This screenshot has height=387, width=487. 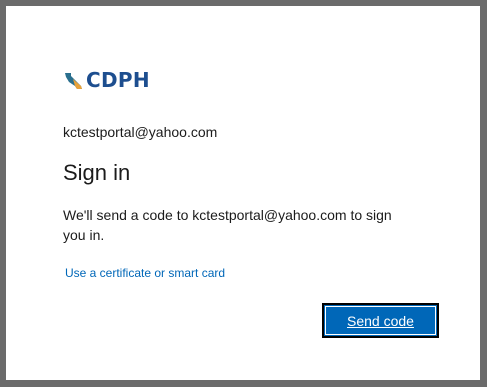 What do you see at coordinates (118, 80) in the screenshot?
I see `logo-text: CDPH` at bounding box center [118, 80].